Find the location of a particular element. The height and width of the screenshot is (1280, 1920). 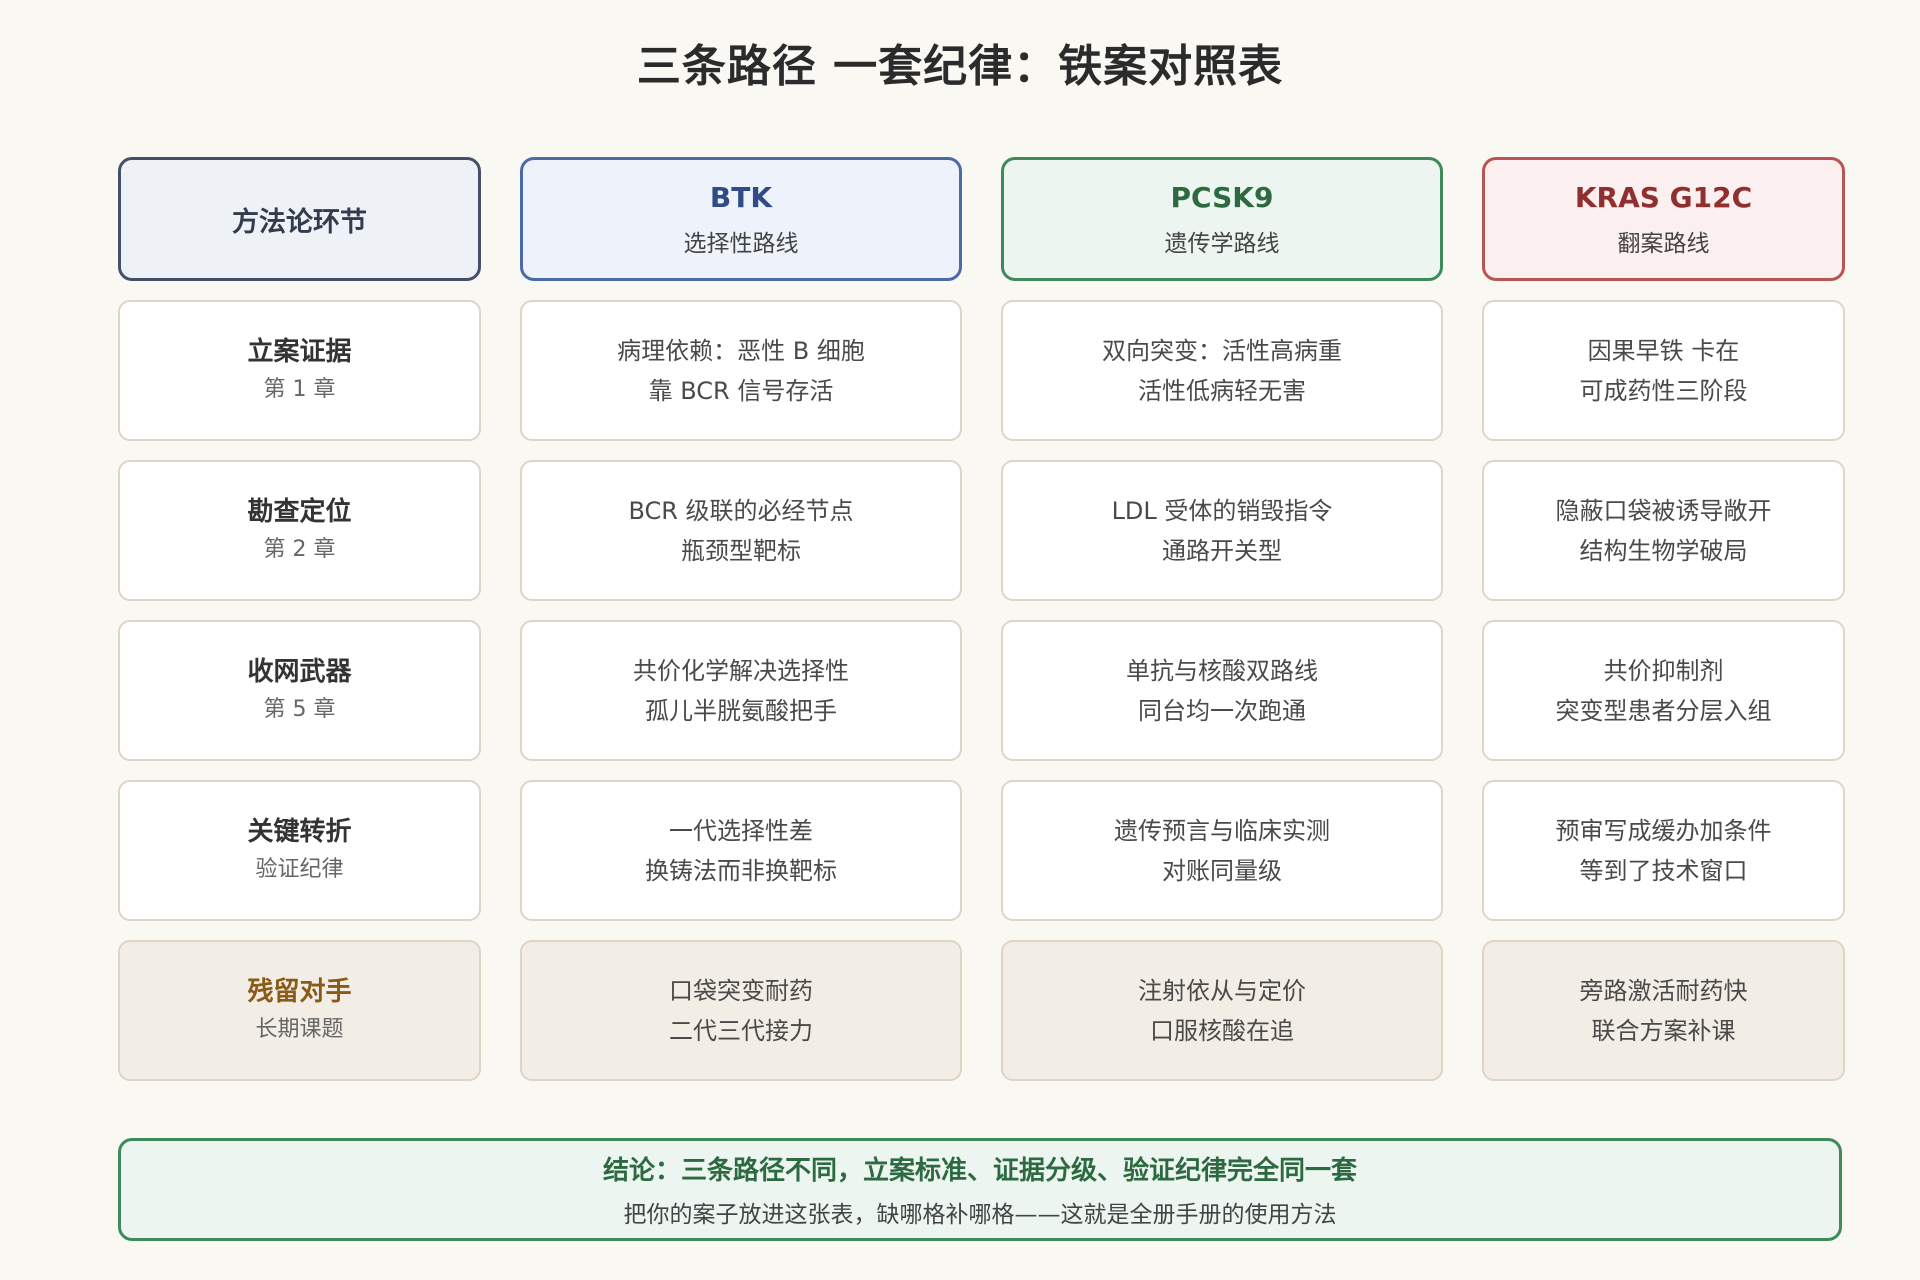

header-subtitle: 翻案路线 is located at coordinates (1663, 243).